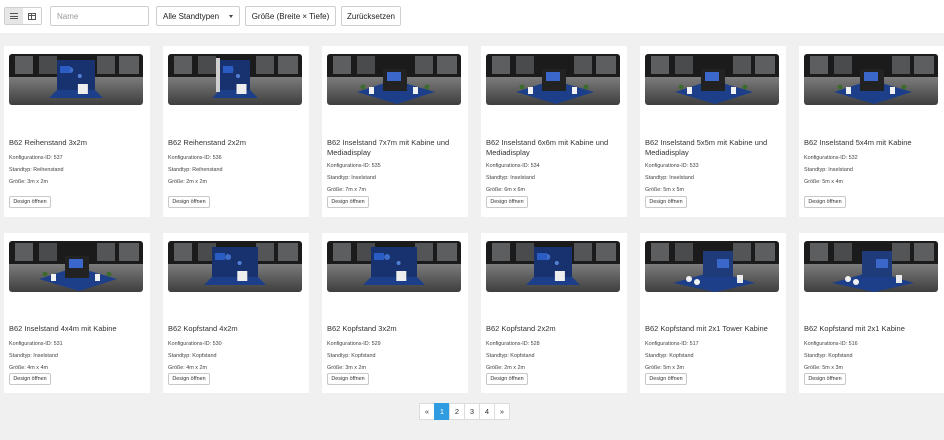 This screenshot has width=944, height=440. I want to click on booth-title: B62 Kopfstand mit 2x1 Kabine, so click(854, 328).